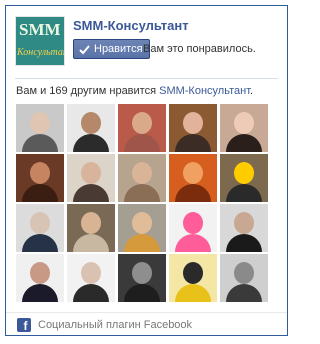 The width and height of the screenshot is (320, 344). I want to click on logo-subtext: Консультант, so click(40, 52).